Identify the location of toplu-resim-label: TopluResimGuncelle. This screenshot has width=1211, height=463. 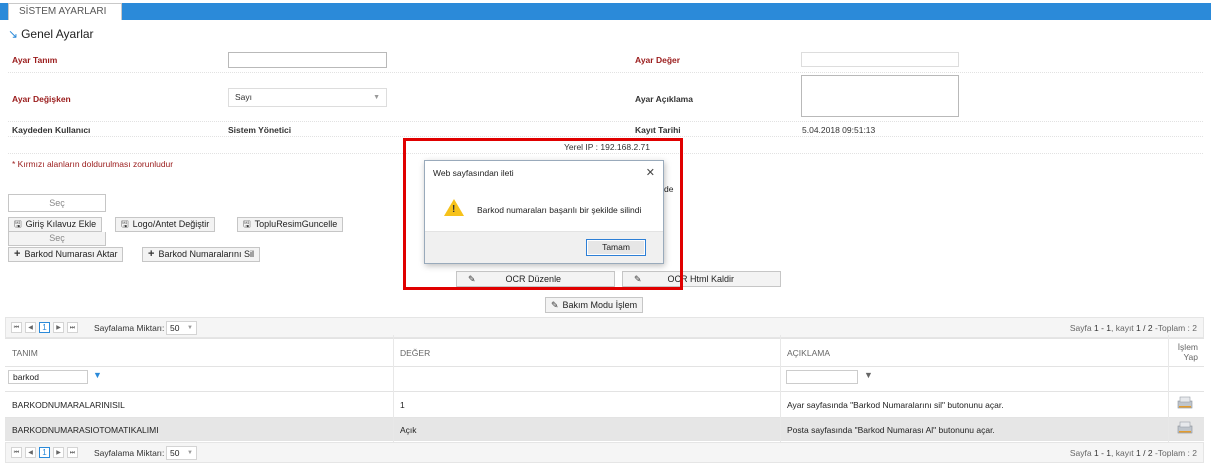
(296, 224).